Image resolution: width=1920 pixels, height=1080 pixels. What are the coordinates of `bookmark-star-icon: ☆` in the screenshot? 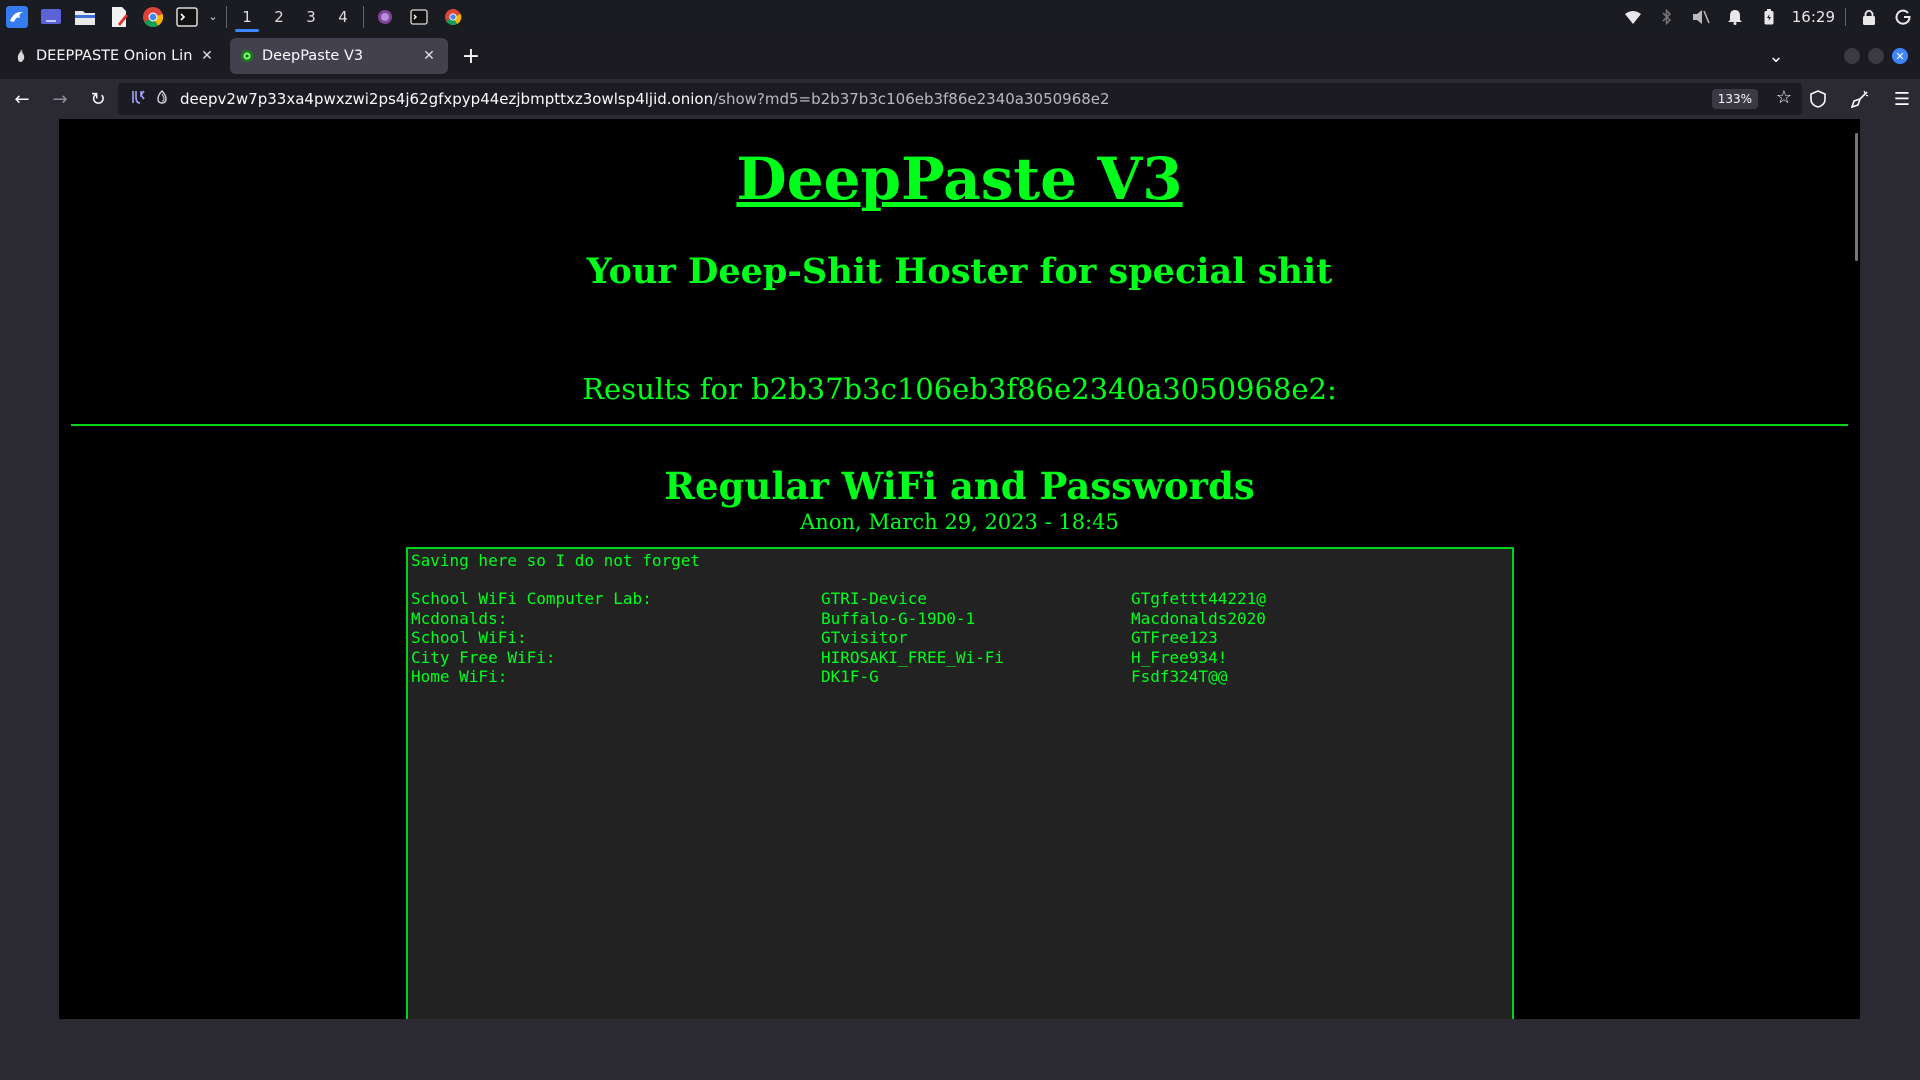 It's located at (1784, 97).